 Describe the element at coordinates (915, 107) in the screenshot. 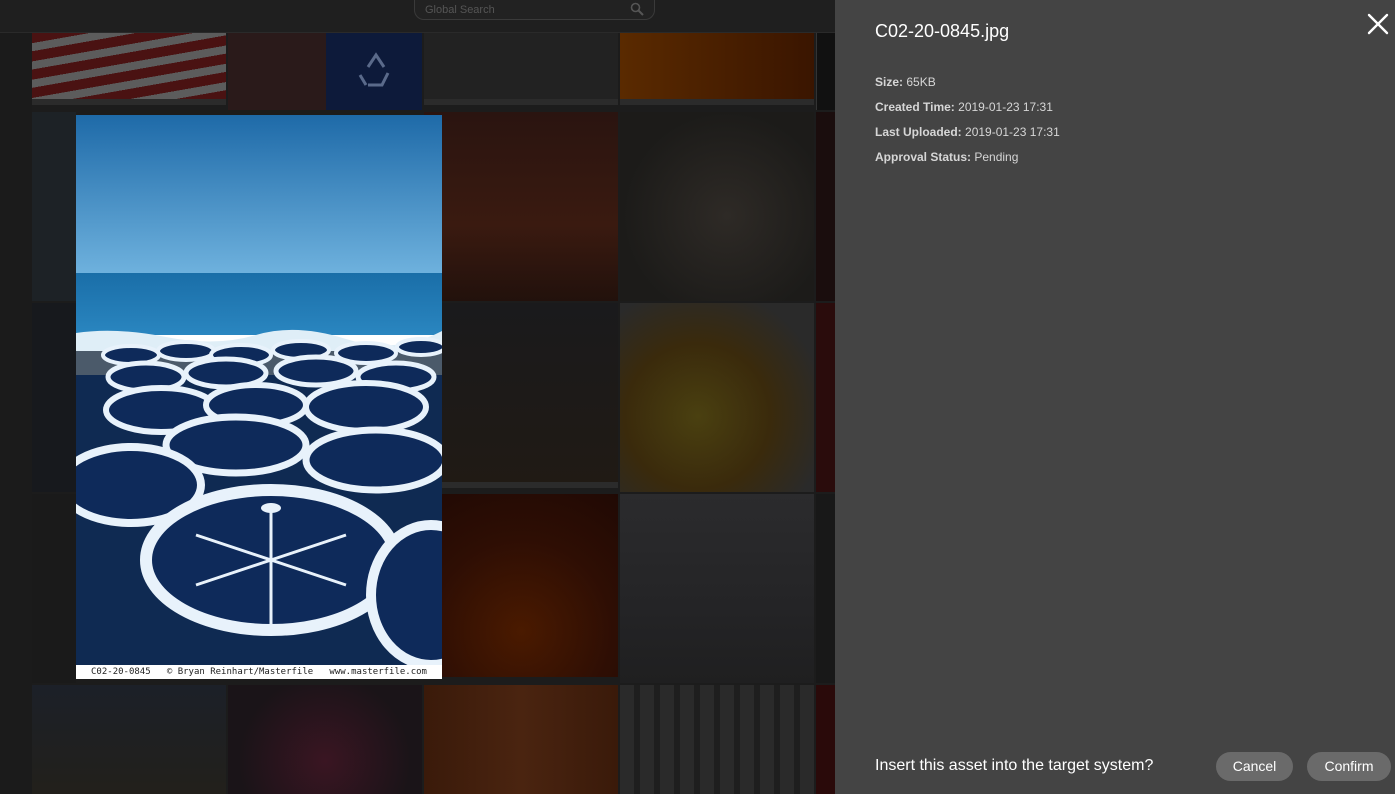

I see `meta-label: Created Time:` at that location.